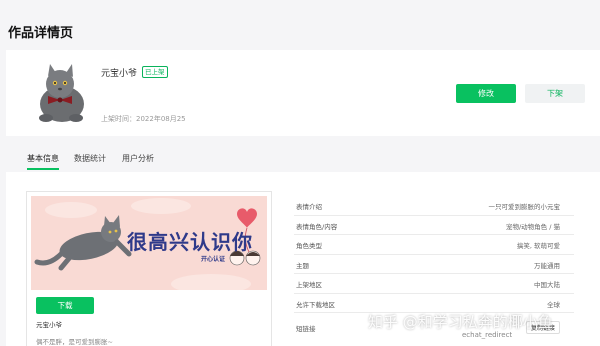 The width and height of the screenshot is (600, 346). What do you see at coordinates (317, 226) in the screenshot?
I see `info-label: 表情角色/内容` at bounding box center [317, 226].